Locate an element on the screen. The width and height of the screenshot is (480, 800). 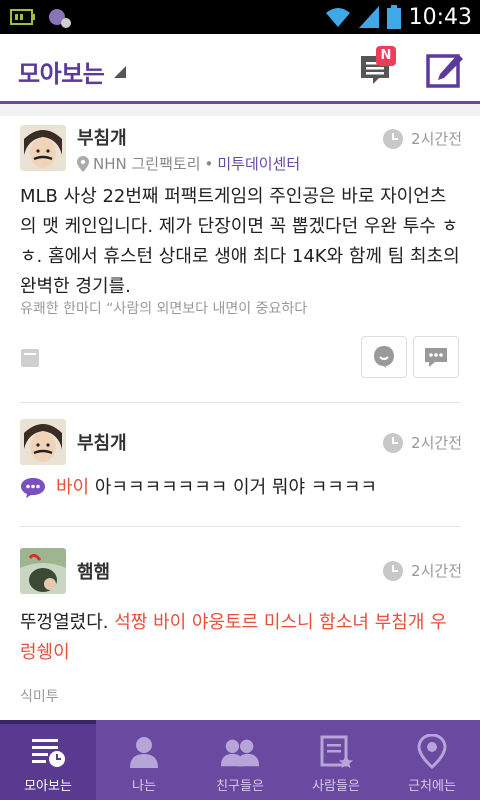
comment-button is located at coordinates (436, 357).